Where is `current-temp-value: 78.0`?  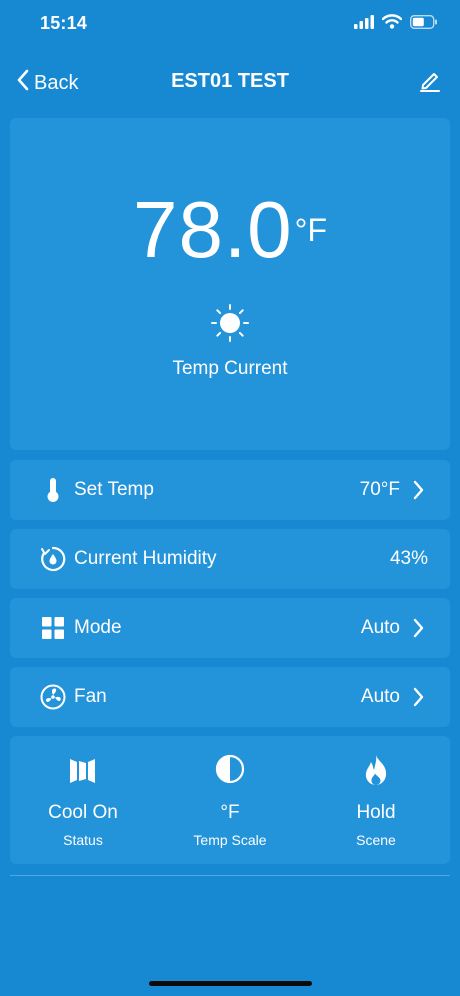 current-temp-value: 78.0 is located at coordinates (212, 229).